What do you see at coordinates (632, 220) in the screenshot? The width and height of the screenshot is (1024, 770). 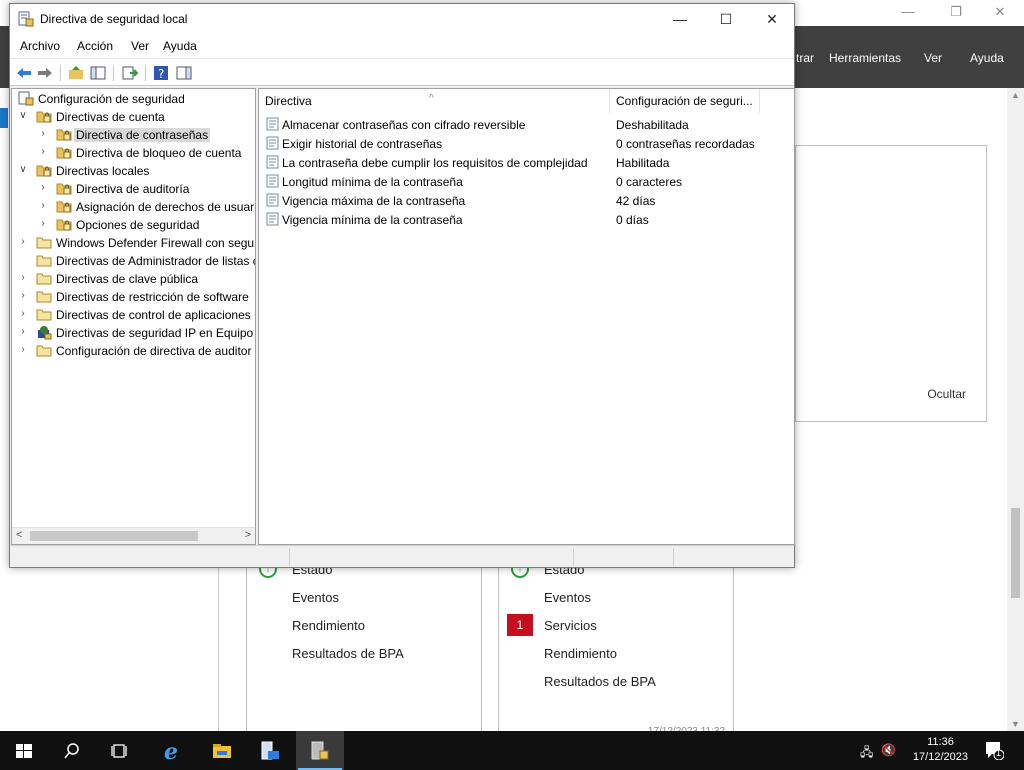 I see `policy-setting-value: 0 días` at bounding box center [632, 220].